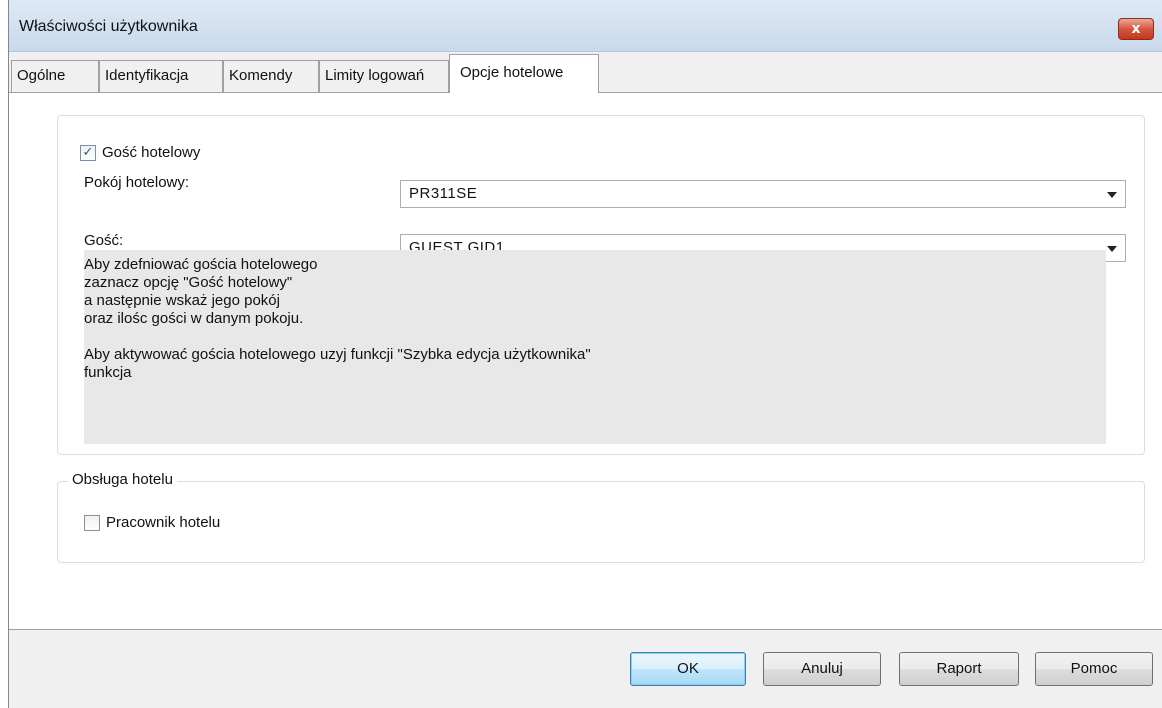 The width and height of the screenshot is (1162, 708). What do you see at coordinates (524, 73) in the screenshot?
I see `tab-hotel-options: Opcje hotelowe` at bounding box center [524, 73].